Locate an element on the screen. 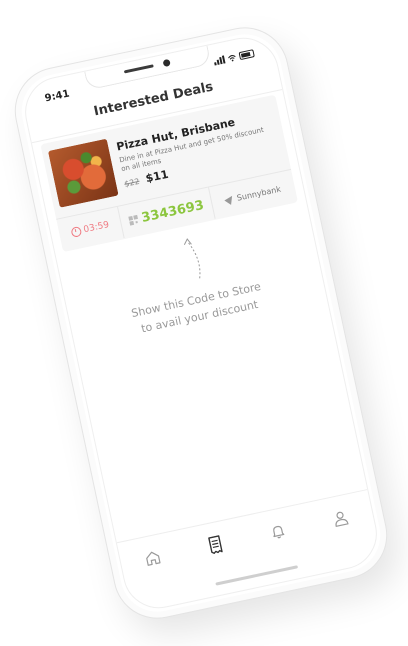 This screenshot has width=408, height=646. wifi-icon is located at coordinates (232, 58).